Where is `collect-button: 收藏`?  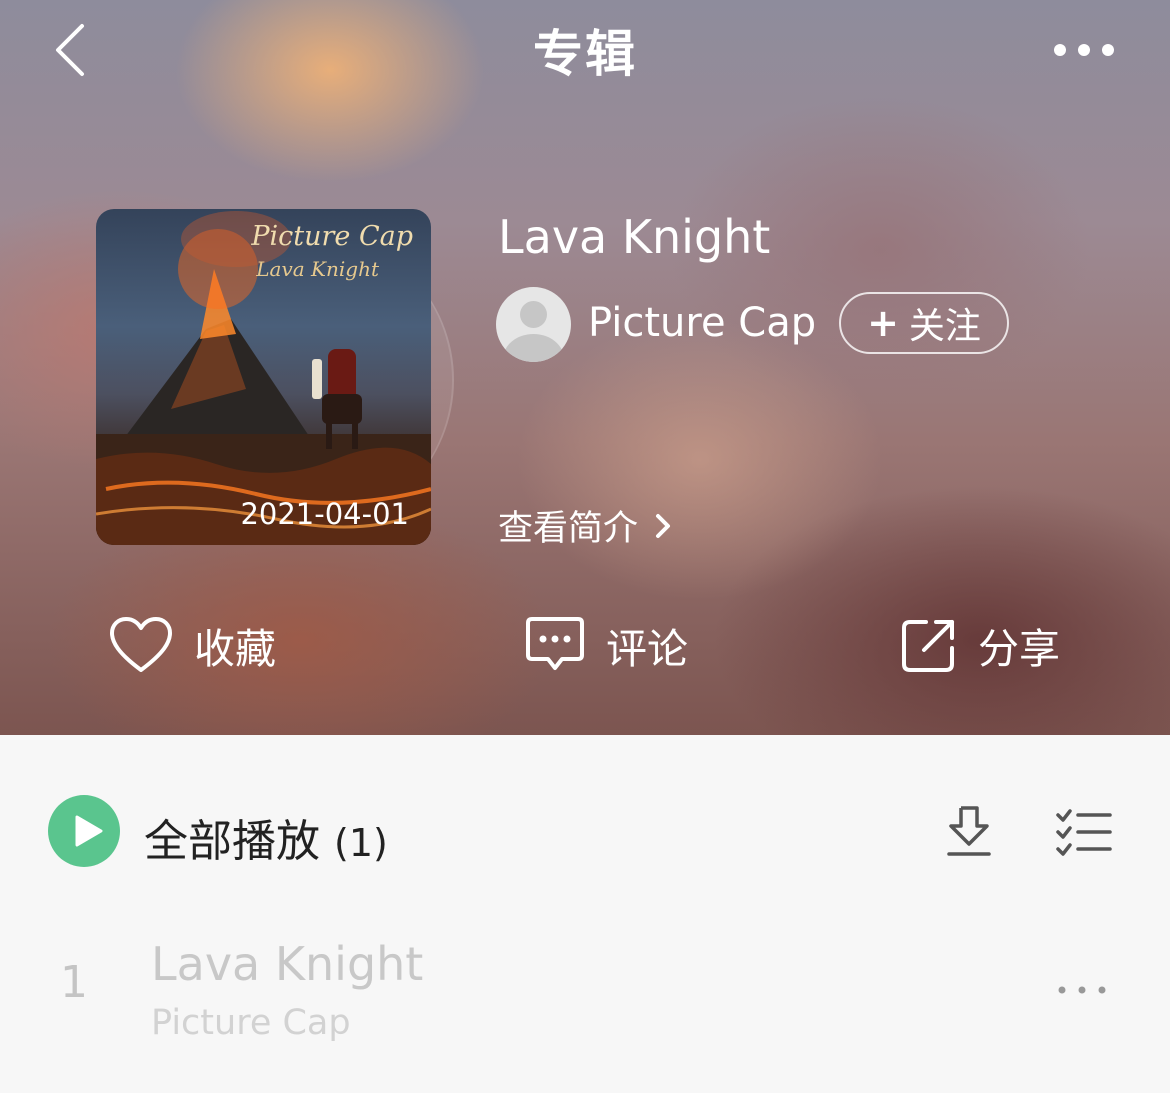 collect-button: 收藏 is located at coordinates (192, 645).